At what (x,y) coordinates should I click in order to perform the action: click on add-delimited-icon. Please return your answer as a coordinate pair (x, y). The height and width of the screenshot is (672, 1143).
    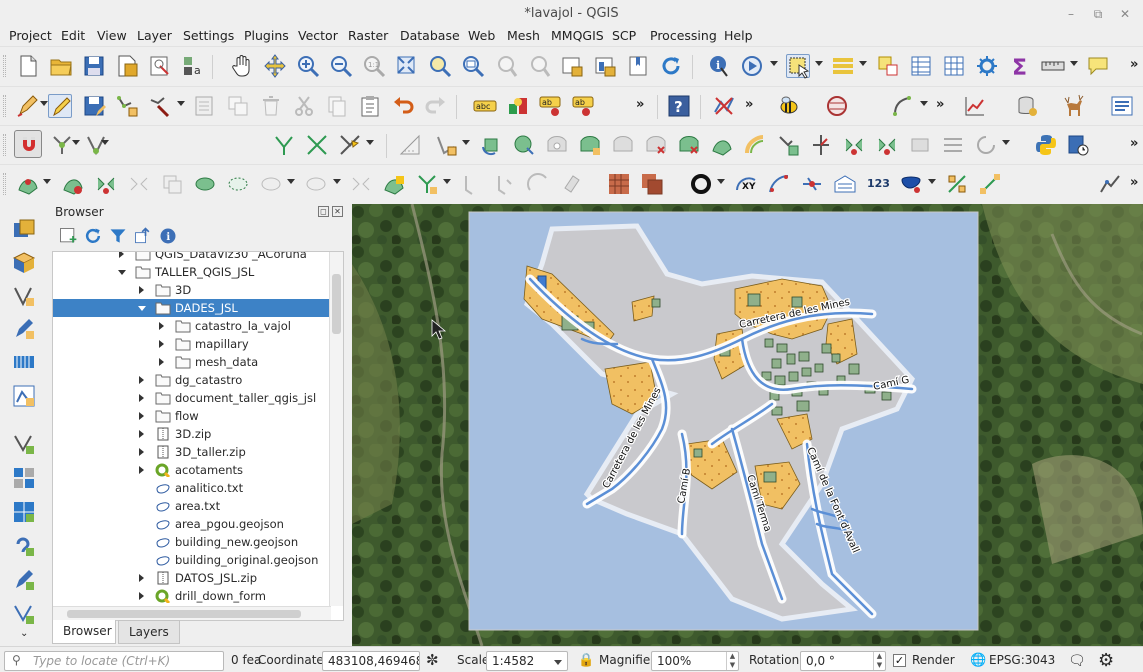
    Looking at the image, I should click on (24, 329).